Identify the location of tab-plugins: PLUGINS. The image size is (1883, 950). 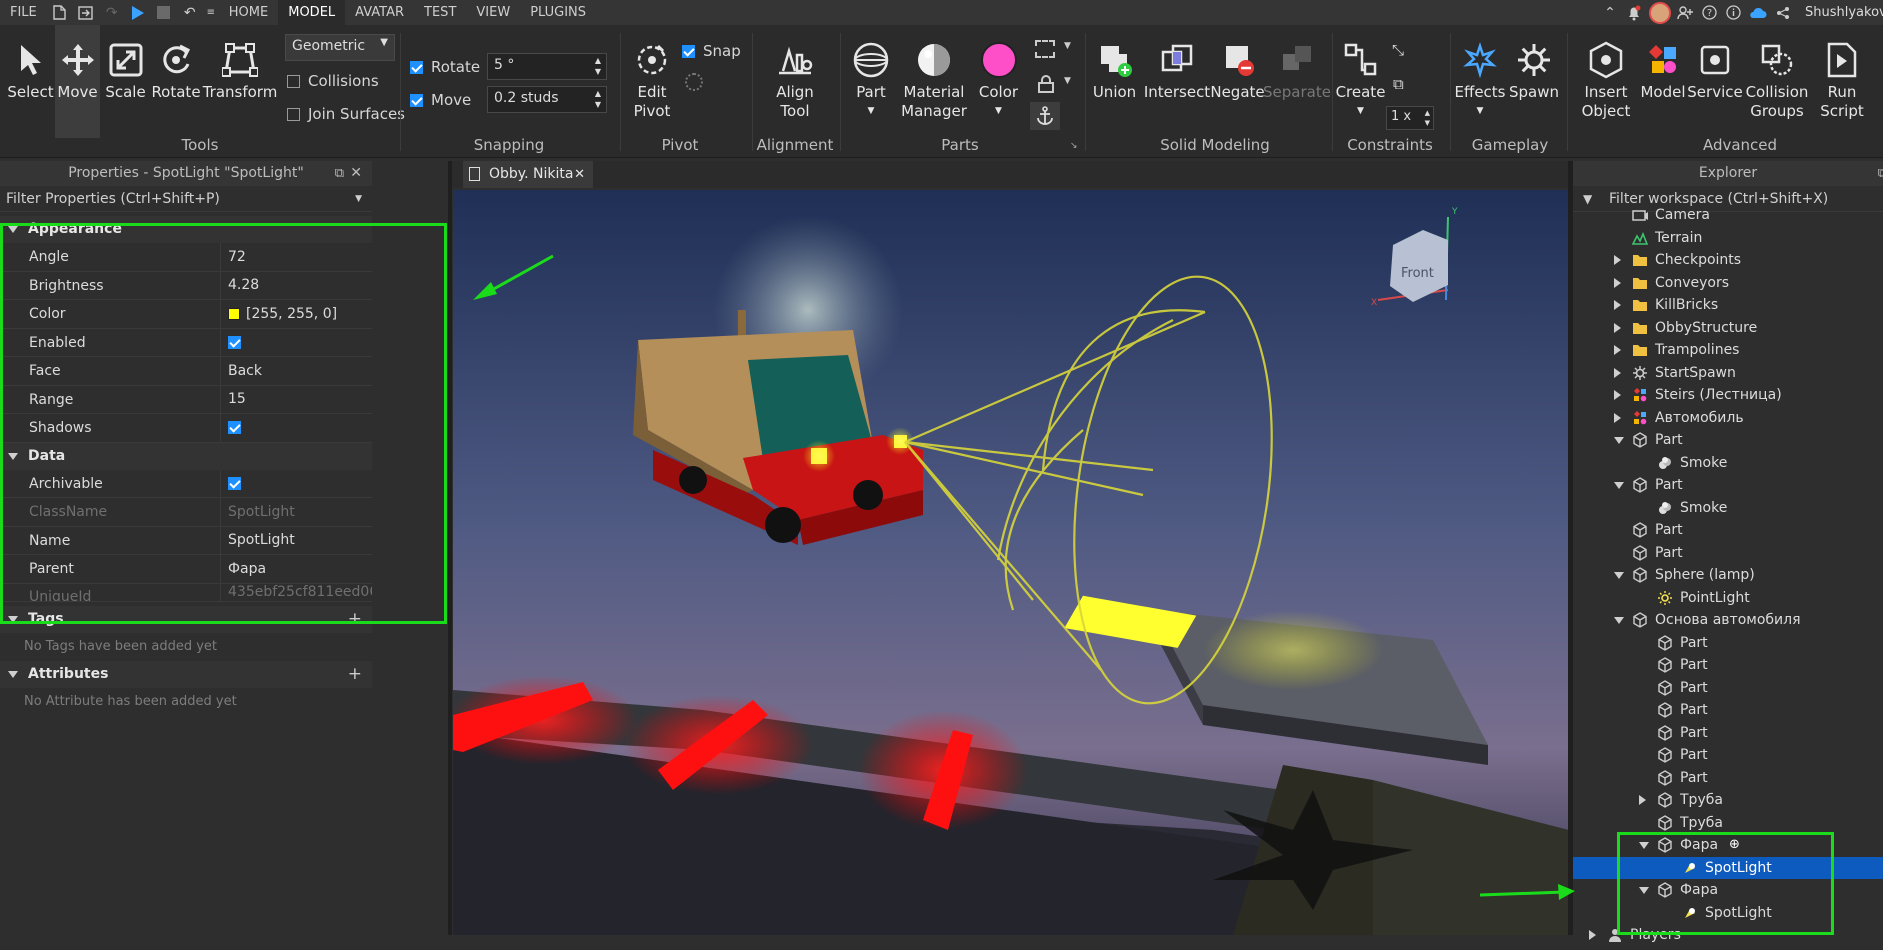
(558, 12).